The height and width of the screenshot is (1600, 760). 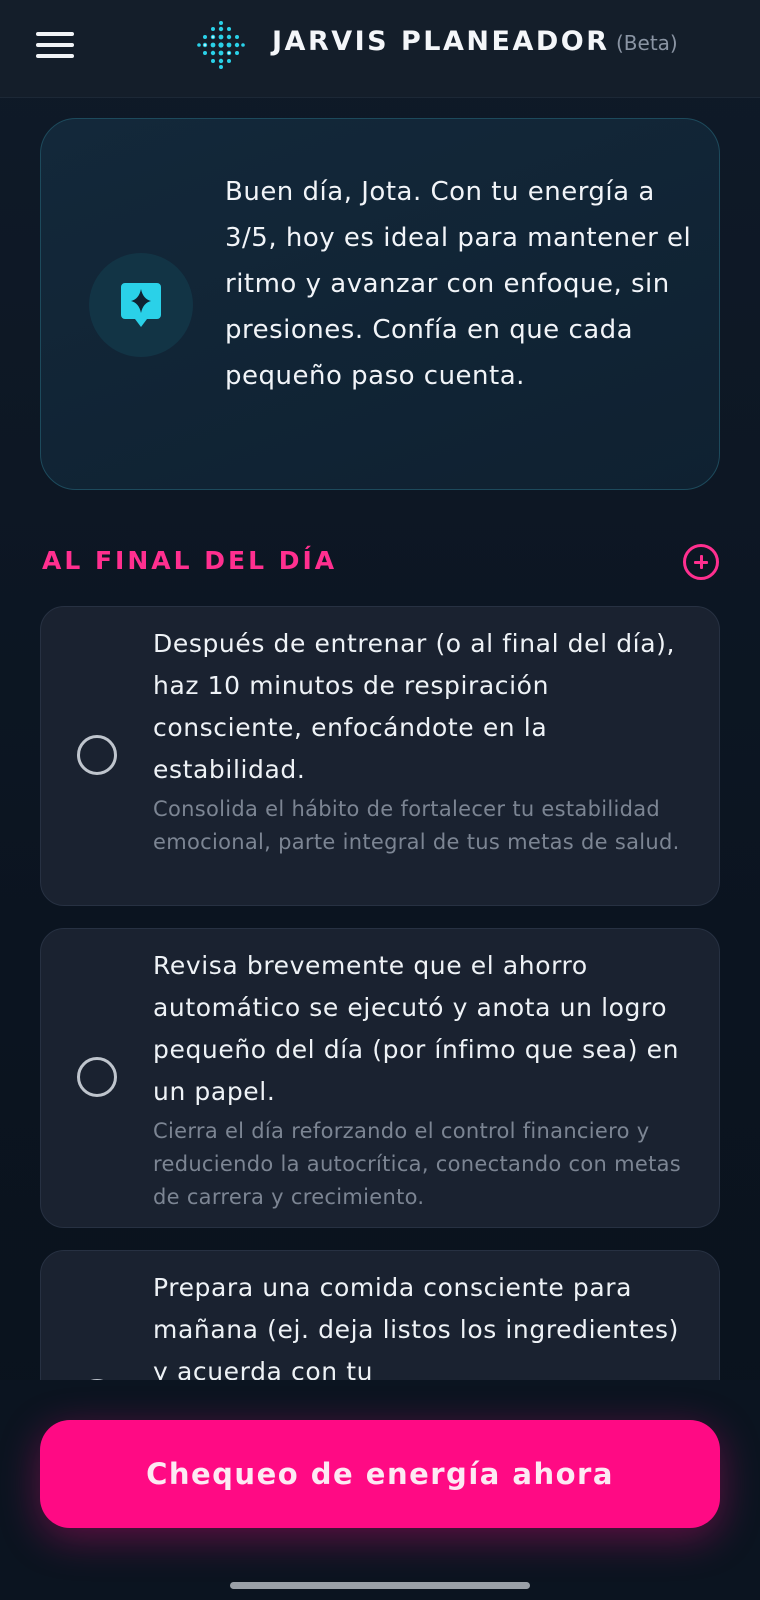 I want to click on app-title: JARVIS PLANEADOR, so click(x=441, y=41).